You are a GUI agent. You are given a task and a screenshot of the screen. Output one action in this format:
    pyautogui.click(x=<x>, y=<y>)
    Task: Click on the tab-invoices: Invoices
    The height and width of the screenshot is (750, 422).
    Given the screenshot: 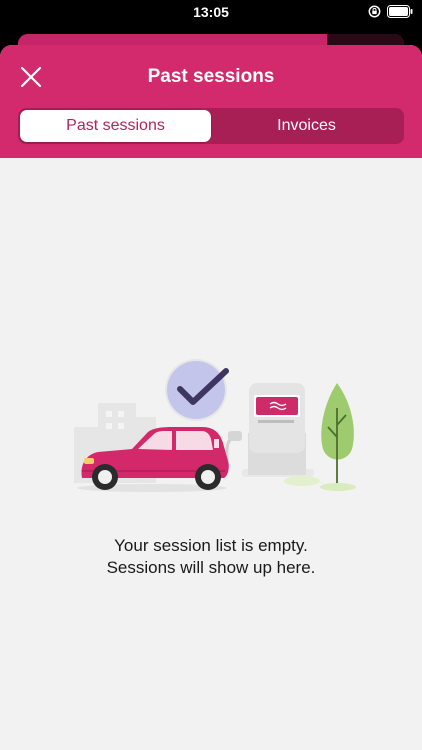 What is the action you would take?
    pyautogui.click(x=306, y=126)
    